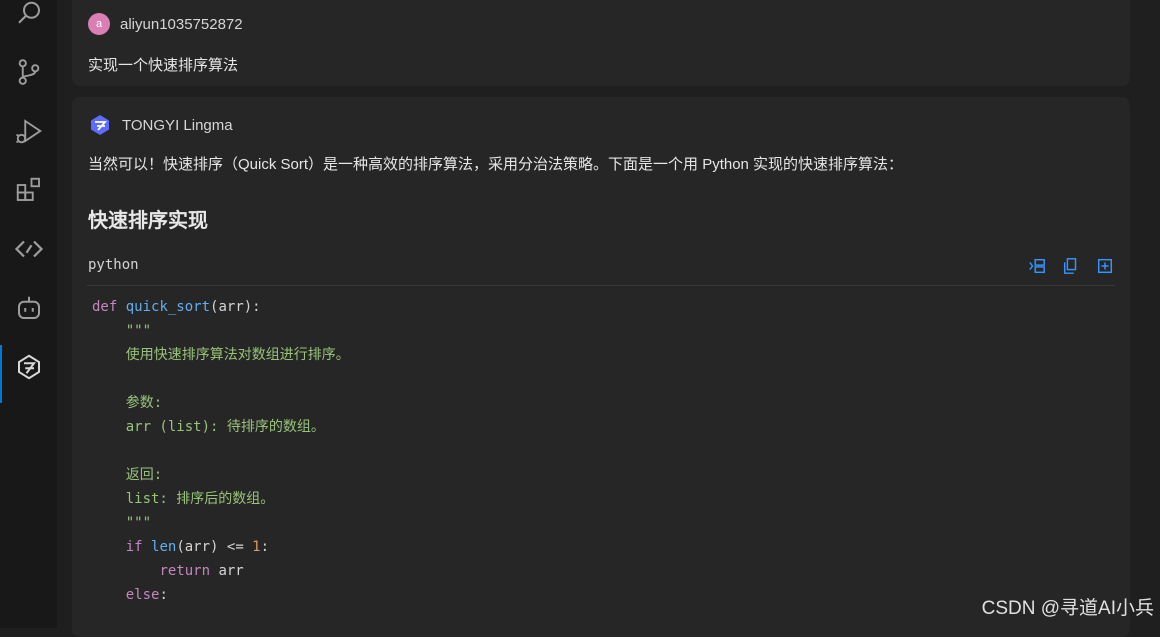 This screenshot has width=1160, height=637. I want to click on activity-bar, so click(29, 314).